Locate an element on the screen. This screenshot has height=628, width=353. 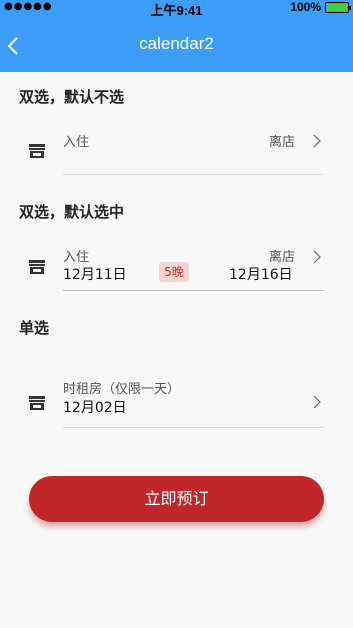
nights-badge: 5晚 is located at coordinates (174, 272).